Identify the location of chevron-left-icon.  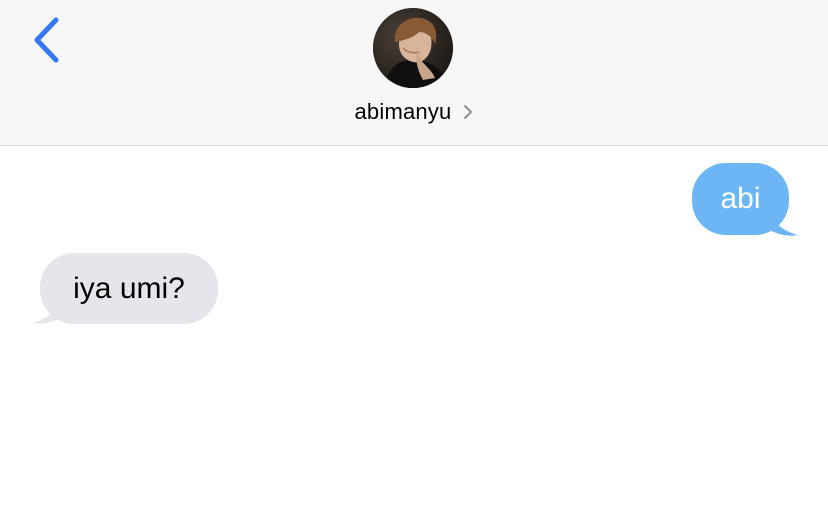
(46, 40).